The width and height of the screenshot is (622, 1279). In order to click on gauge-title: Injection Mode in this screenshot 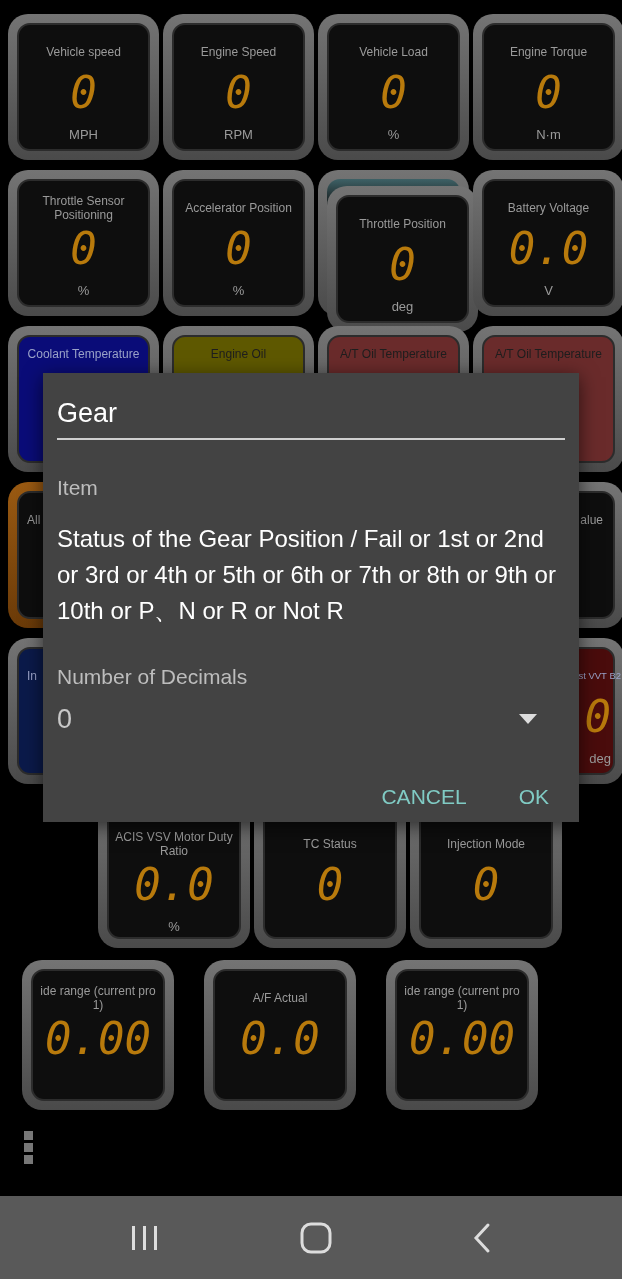, I will do `click(485, 844)`.